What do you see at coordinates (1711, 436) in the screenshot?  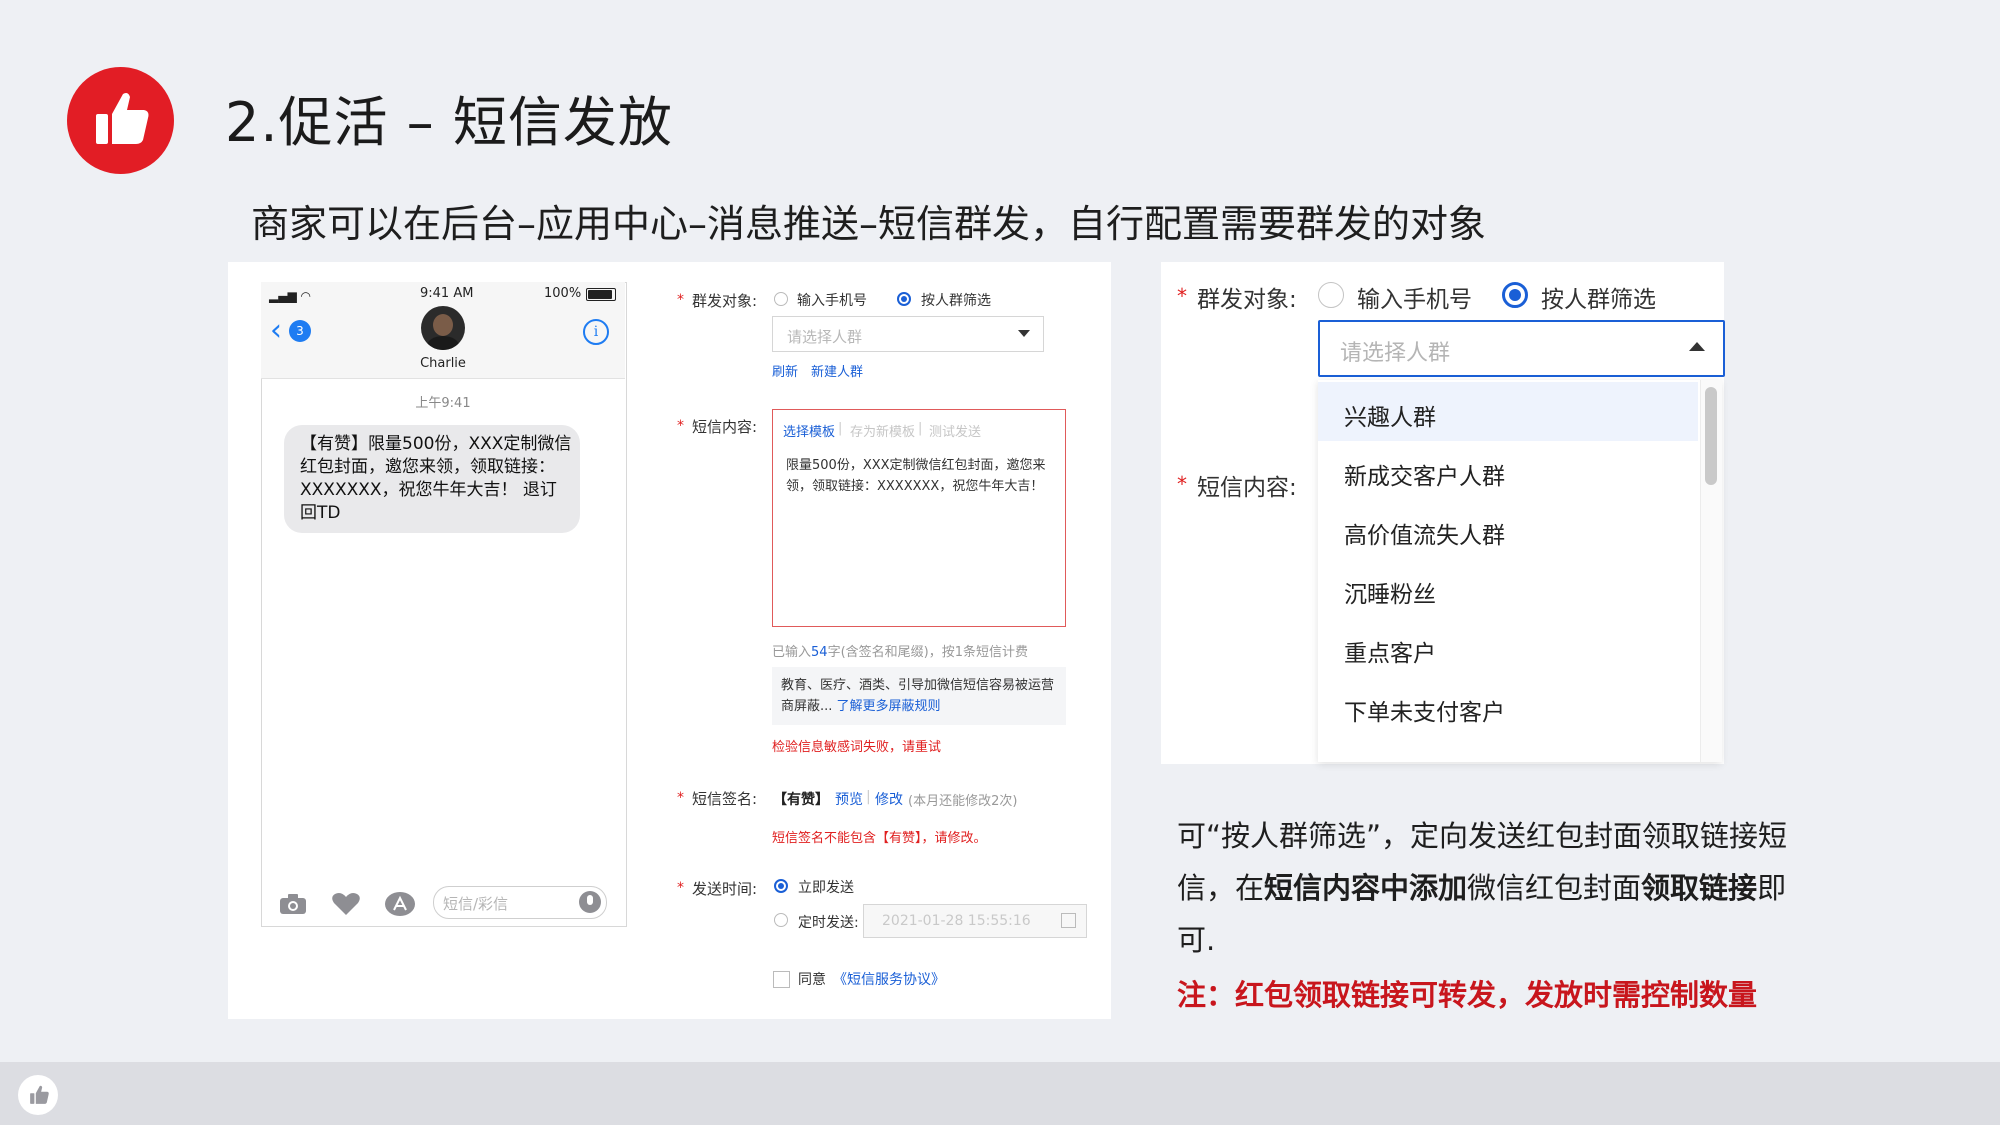 I see `dropdown-scroll-thumb` at bounding box center [1711, 436].